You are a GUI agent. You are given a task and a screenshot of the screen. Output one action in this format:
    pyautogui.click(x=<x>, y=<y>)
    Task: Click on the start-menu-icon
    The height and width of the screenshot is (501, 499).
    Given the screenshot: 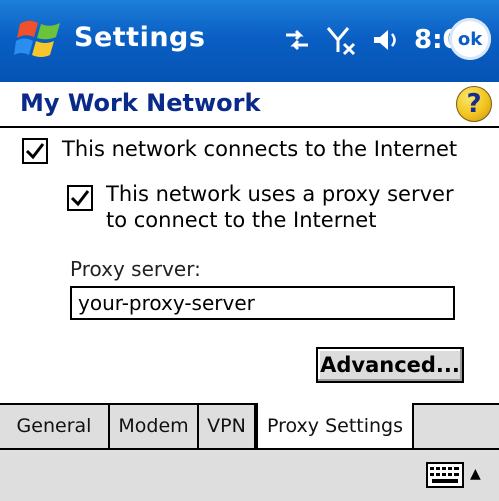 What is the action you would take?
    pyautogui.click(x=40, y=40)
    